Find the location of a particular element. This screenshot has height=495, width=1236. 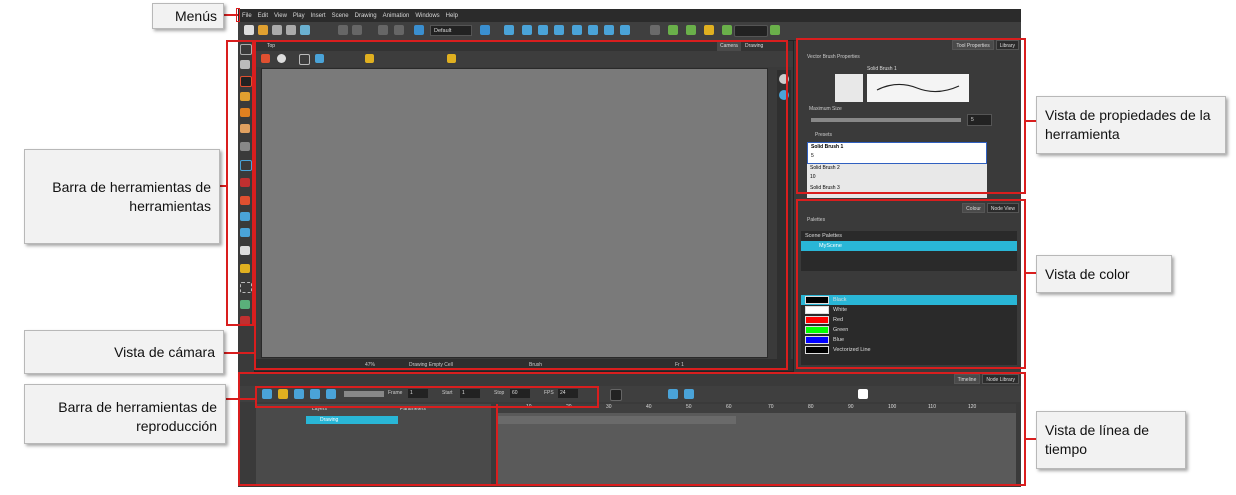

offset-icon is located at coordinates (673, 30).